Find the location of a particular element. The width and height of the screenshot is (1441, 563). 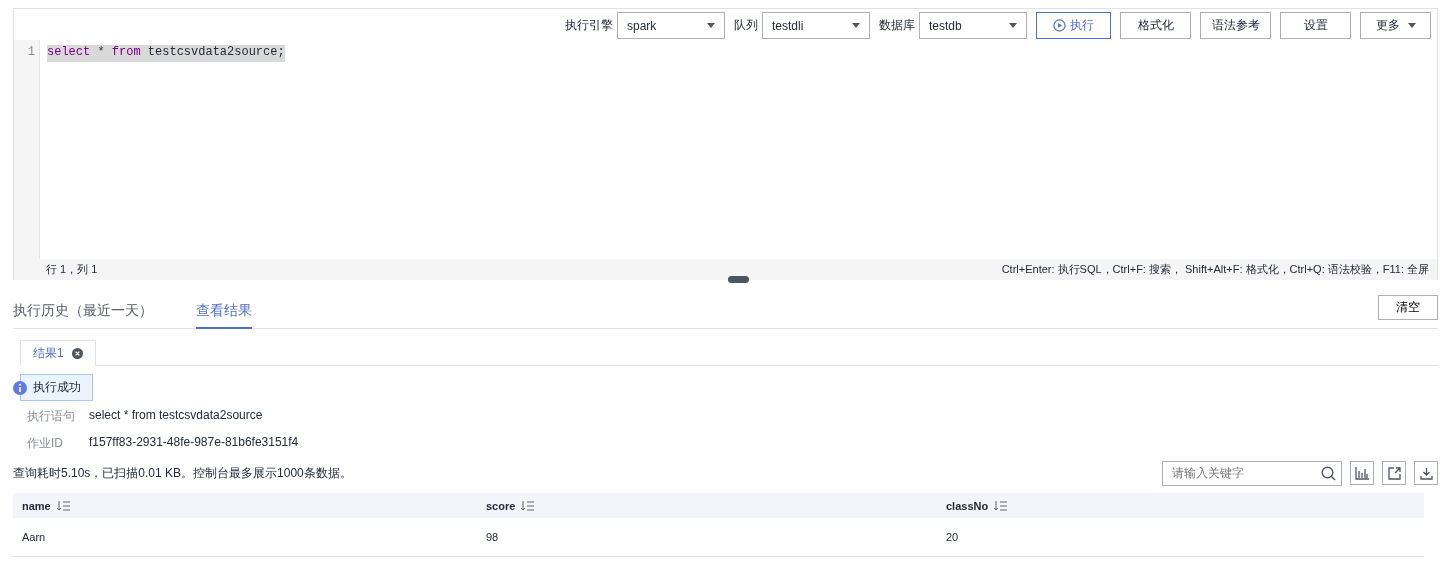

bar-chart-icon is located at coordinates (1362, 473).